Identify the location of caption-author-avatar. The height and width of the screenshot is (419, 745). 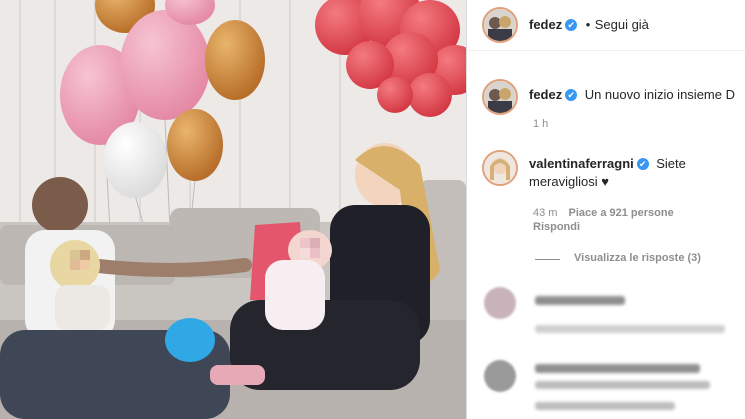
(500, 97).